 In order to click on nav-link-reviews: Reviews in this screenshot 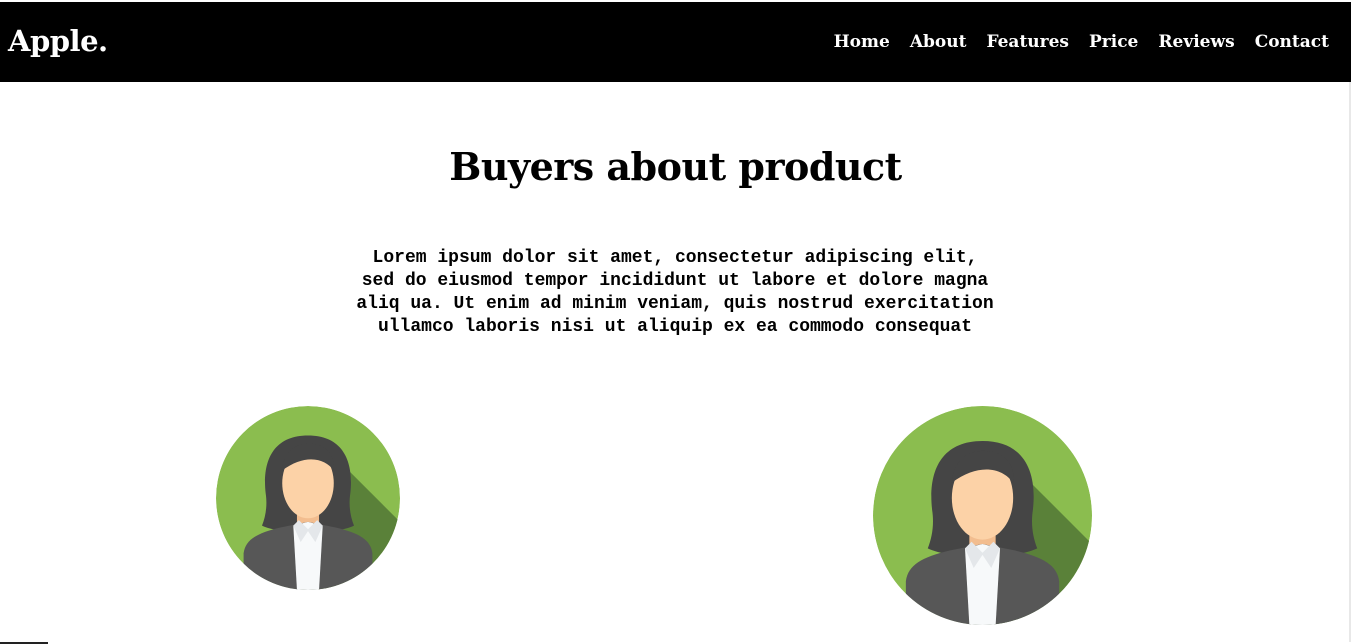, I will do `click(1196, 42)`.